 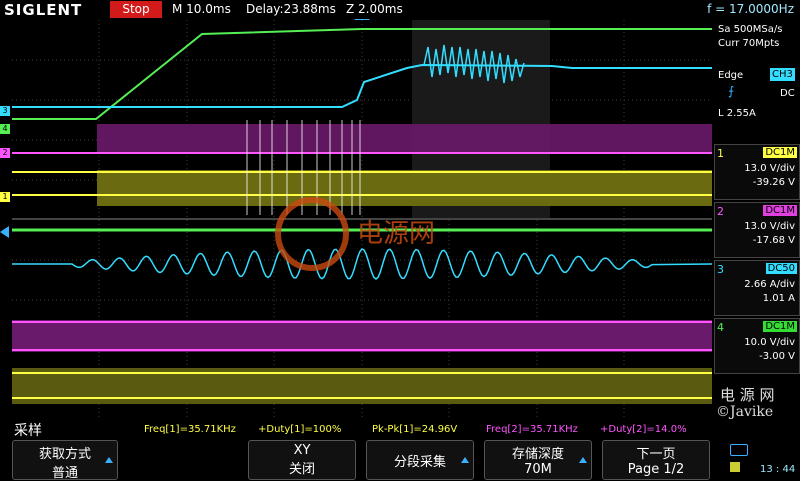 I want to click on ch1-coupling: DC1M, so click(x=780, y=152).